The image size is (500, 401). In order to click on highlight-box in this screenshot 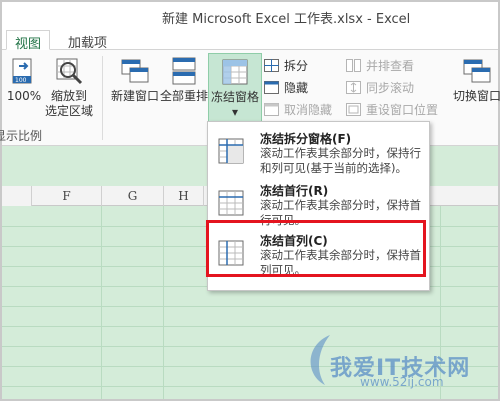, I will do `click(316, 248)`.